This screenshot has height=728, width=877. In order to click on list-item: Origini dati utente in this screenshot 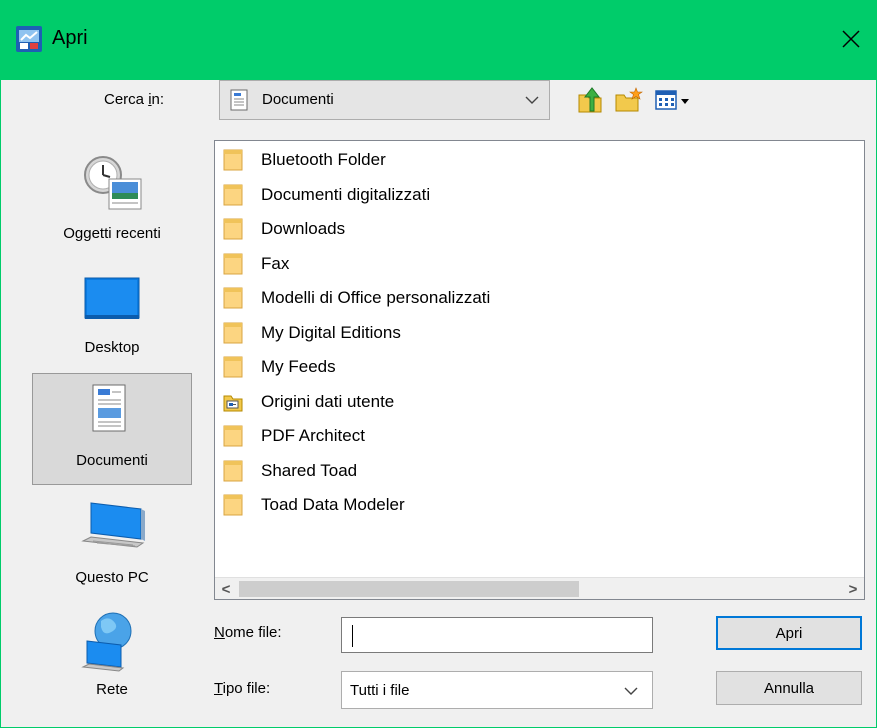, I will do `click(308, 402)`.